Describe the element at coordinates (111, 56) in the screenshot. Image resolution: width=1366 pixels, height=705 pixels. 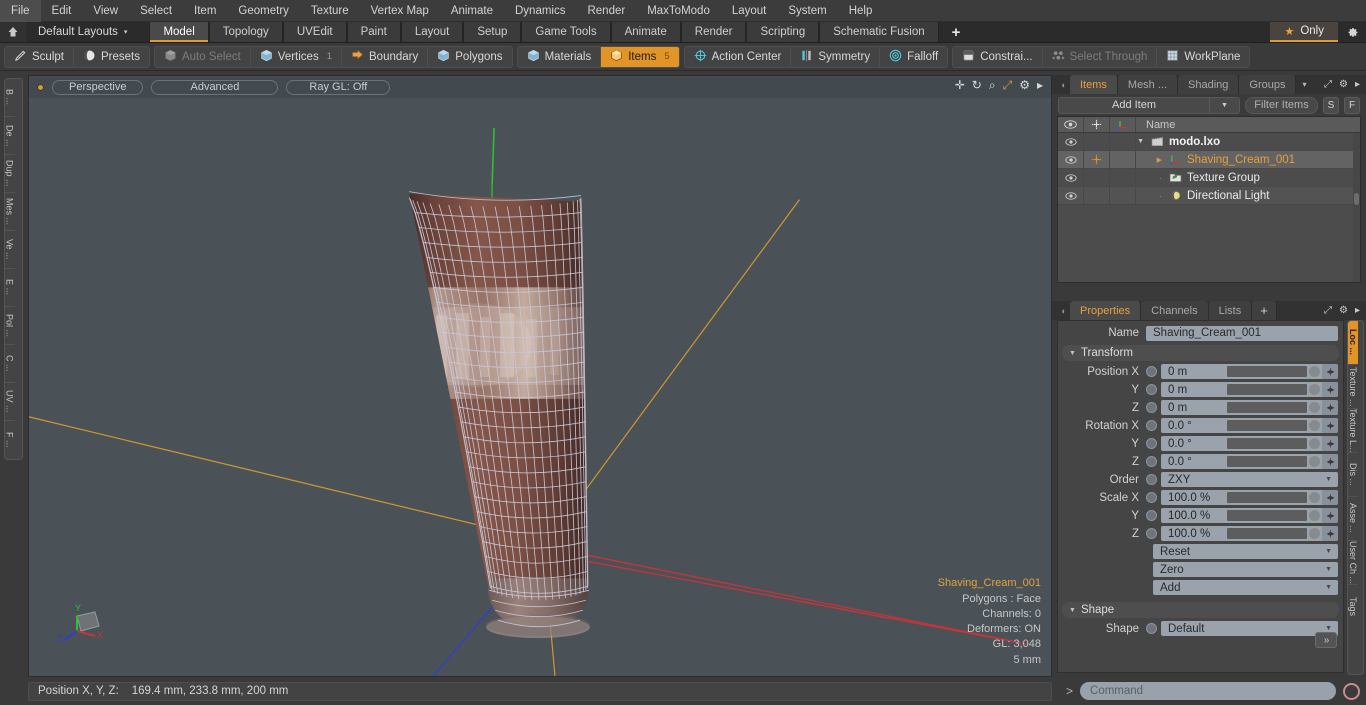
I see `toolbar-button-presets: Presets` at that location.